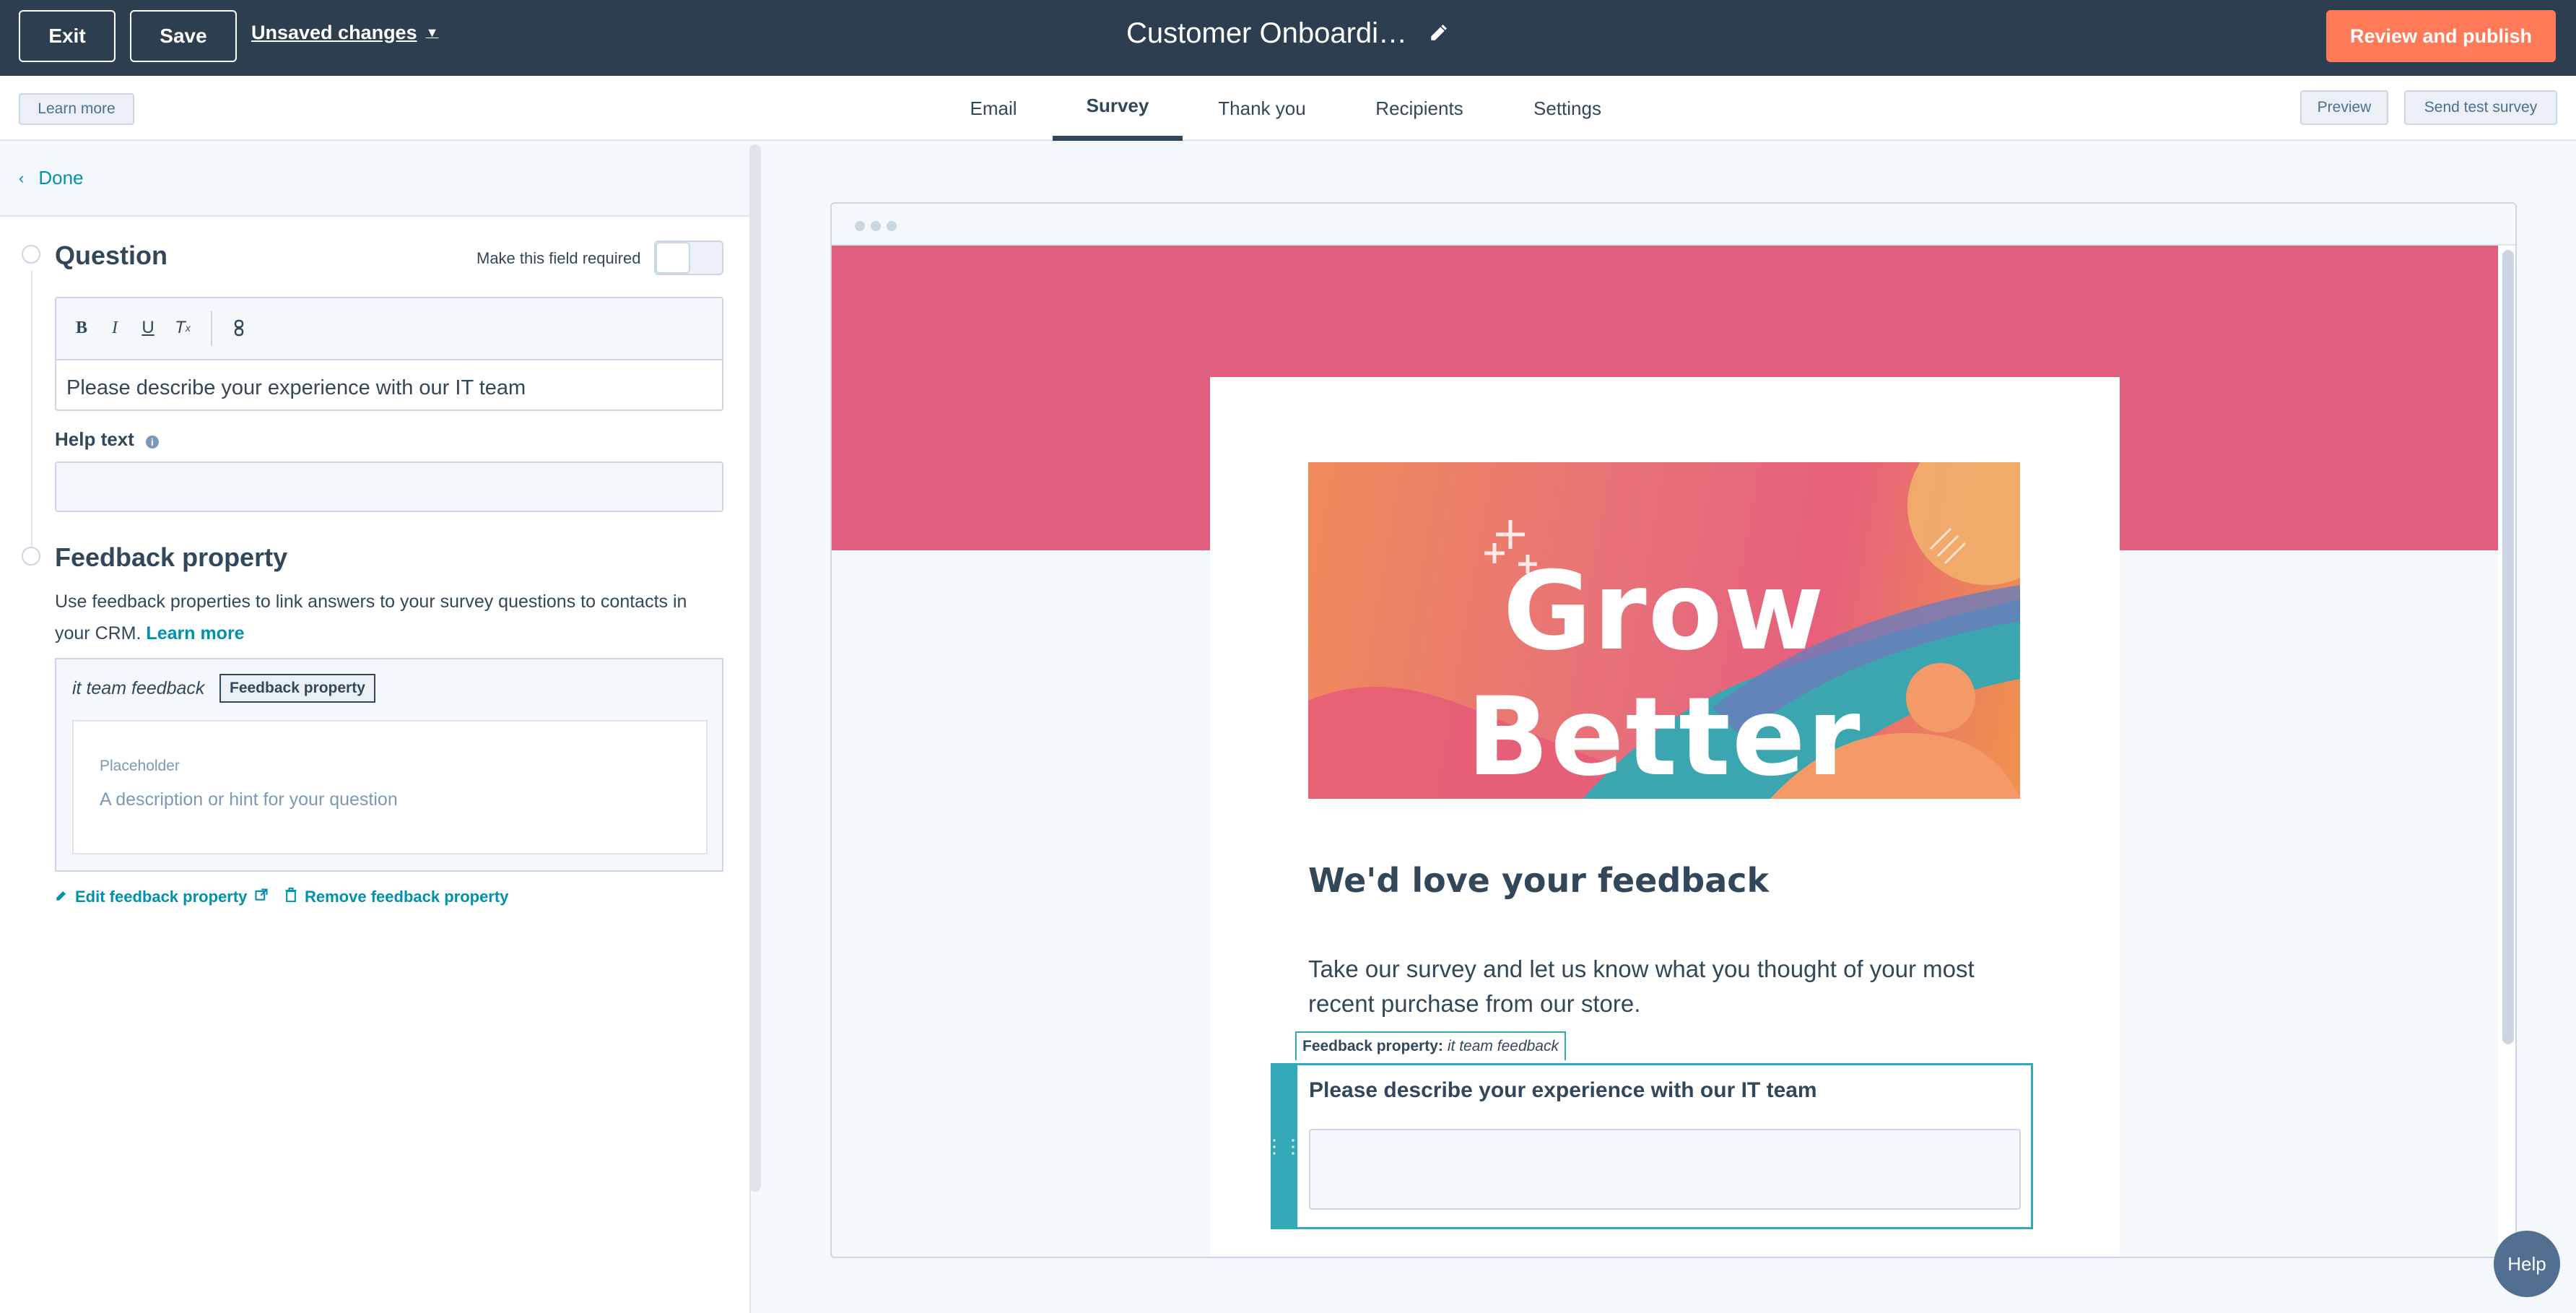 This screenshot has width=2576, height=1313. What do you see at coordinates (389, 487) in the screenshot?
I see `help-text-input` at bounding box center [389, 487].